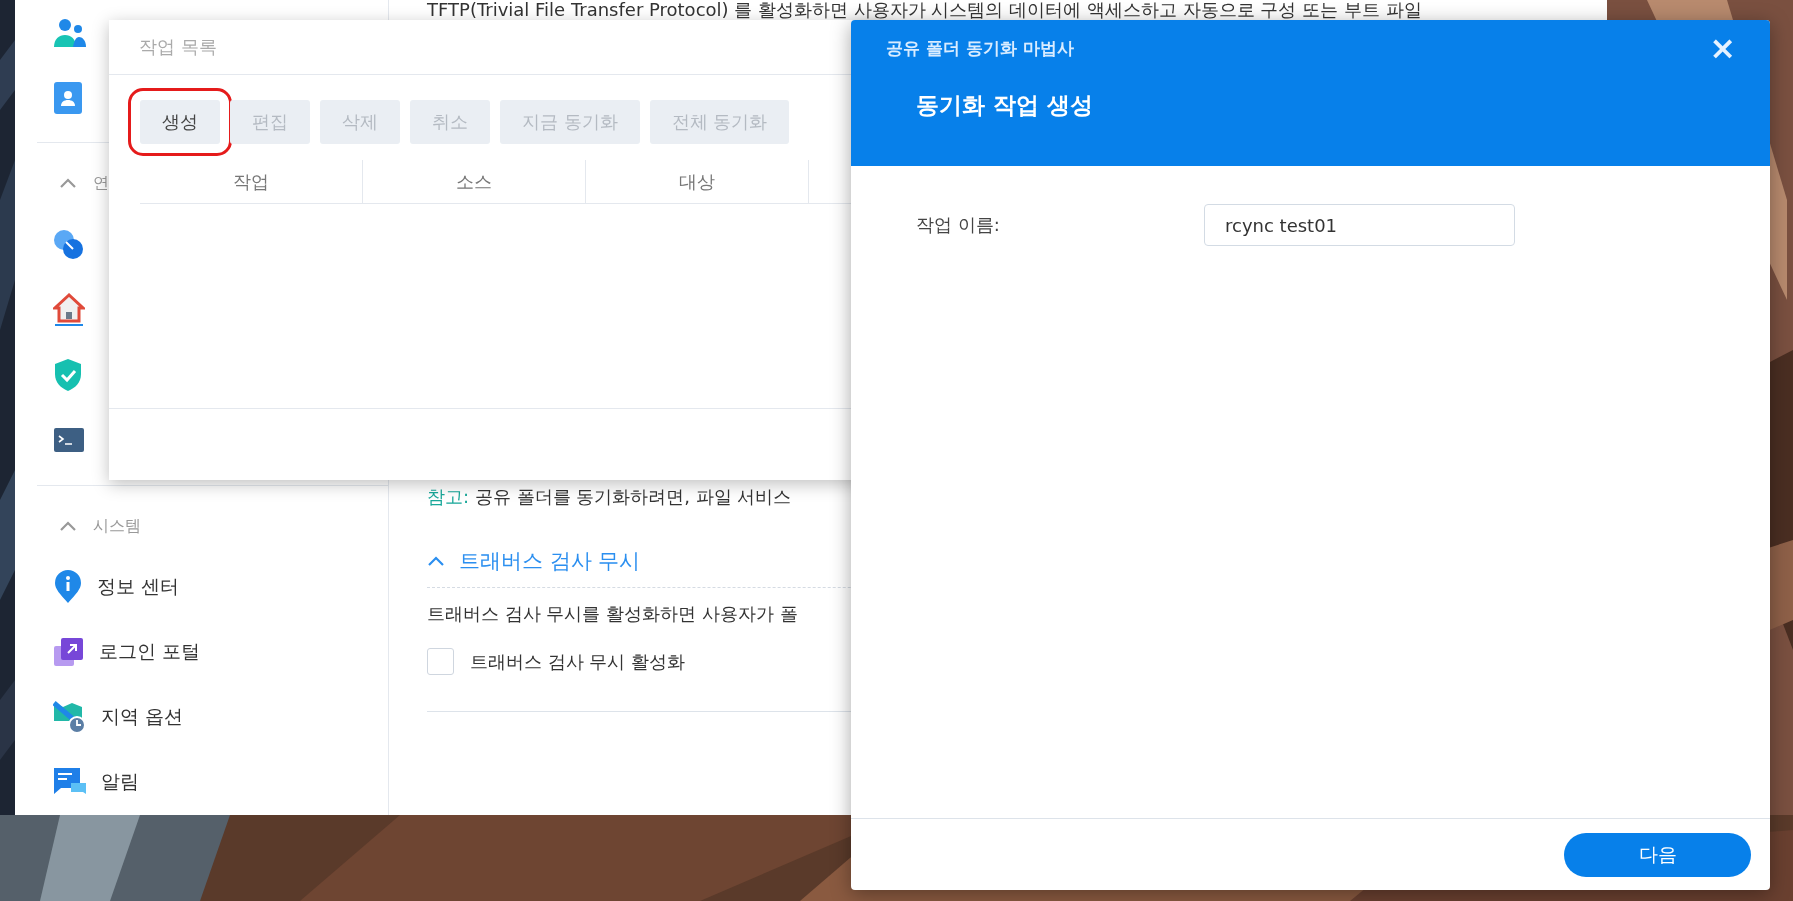 The height and width of the screenshot is (901, 1793). What do you see at coordinates (578, 661) in the screenshot?
I see `checkbox-label: 트래버스 검사 무시 활성화` at bounding box center [578, 661].